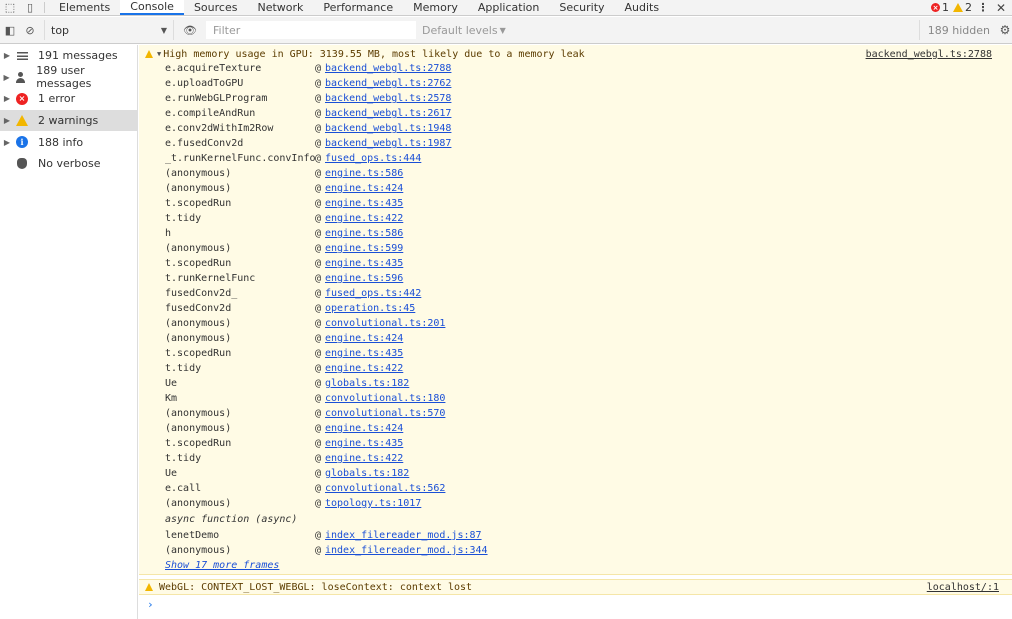  What do you see at coordinates (385, 323) in the screenshot?
I see `frame-source-link: convolutional.ts:201` at bounding box center [385, 323].